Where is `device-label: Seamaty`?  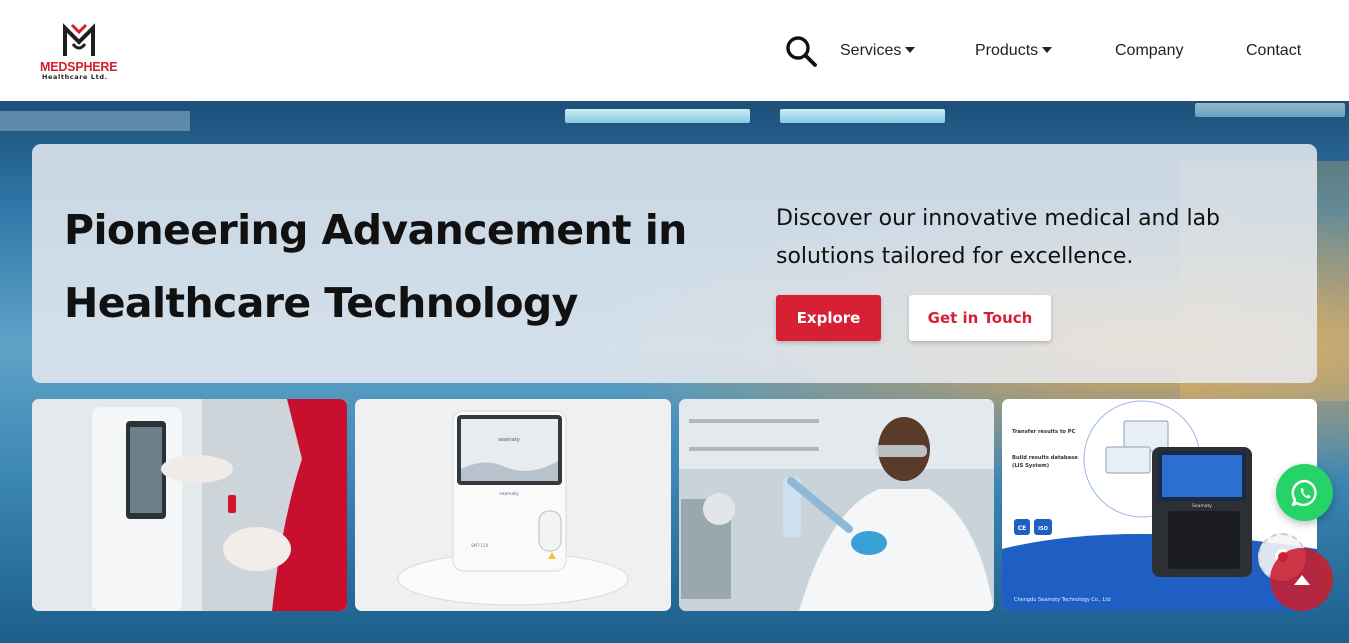 device-label: Seamaty is located at coordinates (1202, 506).